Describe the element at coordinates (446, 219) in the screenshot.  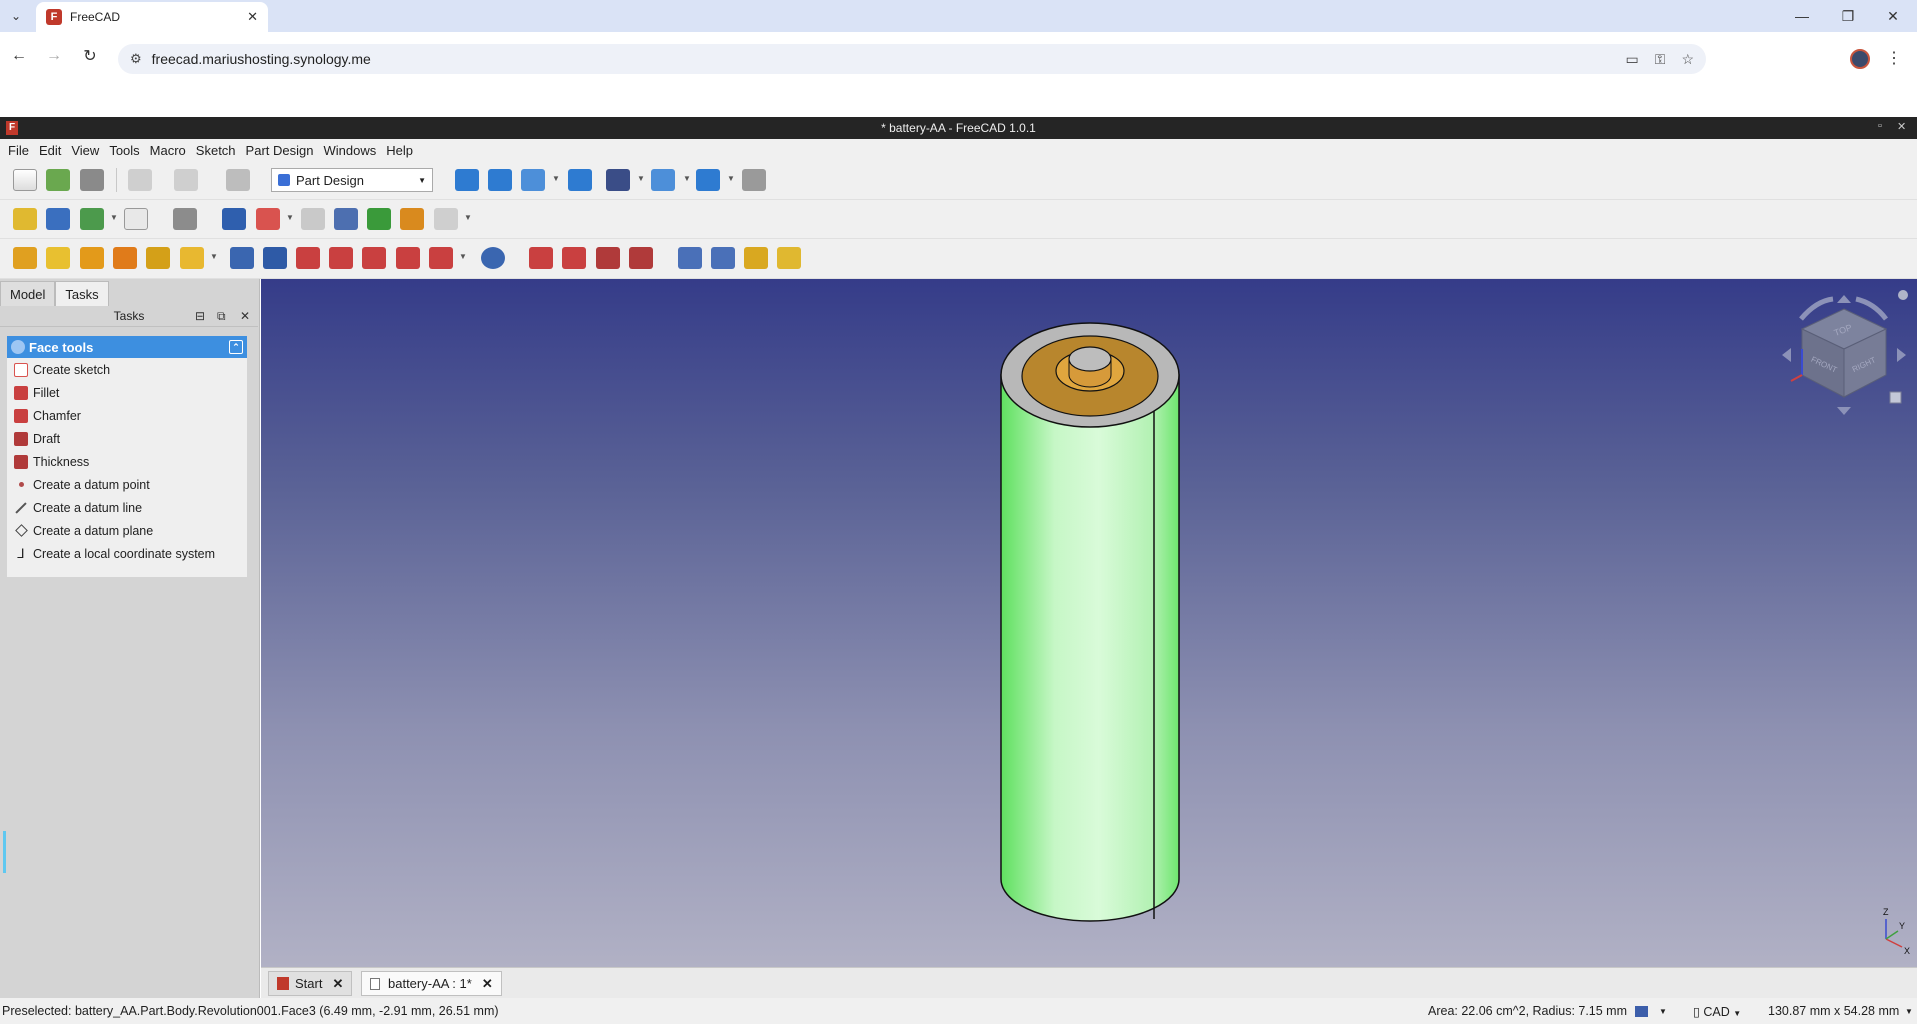
I see `datum-plane-icon` at that location.